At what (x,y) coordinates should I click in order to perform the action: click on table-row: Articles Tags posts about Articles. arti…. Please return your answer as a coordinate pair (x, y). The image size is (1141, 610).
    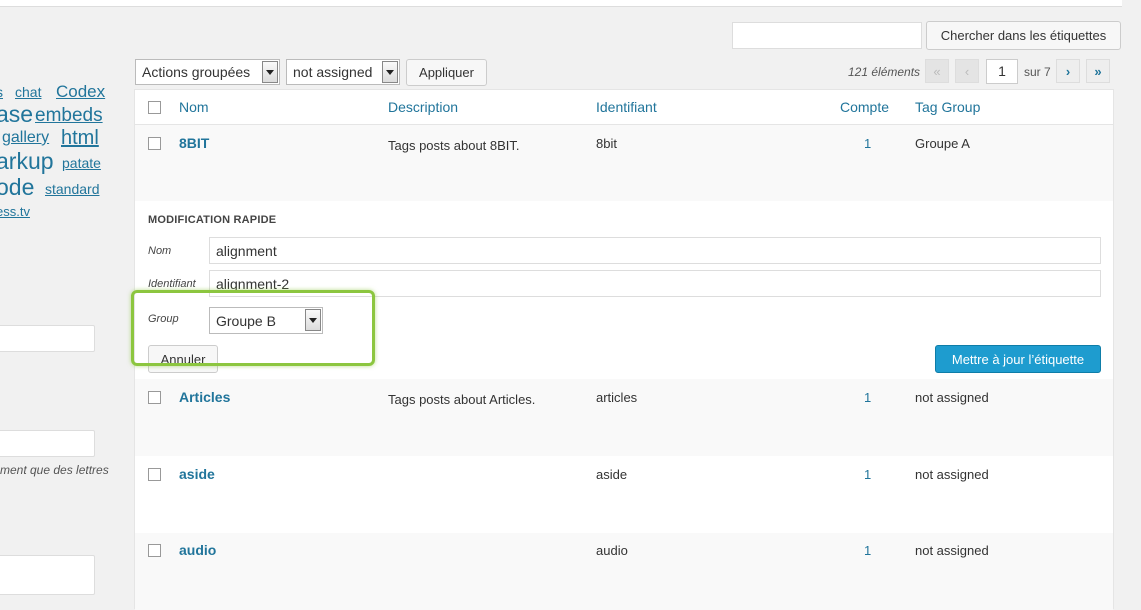
    Looking at the image, I should click on (624, 417).